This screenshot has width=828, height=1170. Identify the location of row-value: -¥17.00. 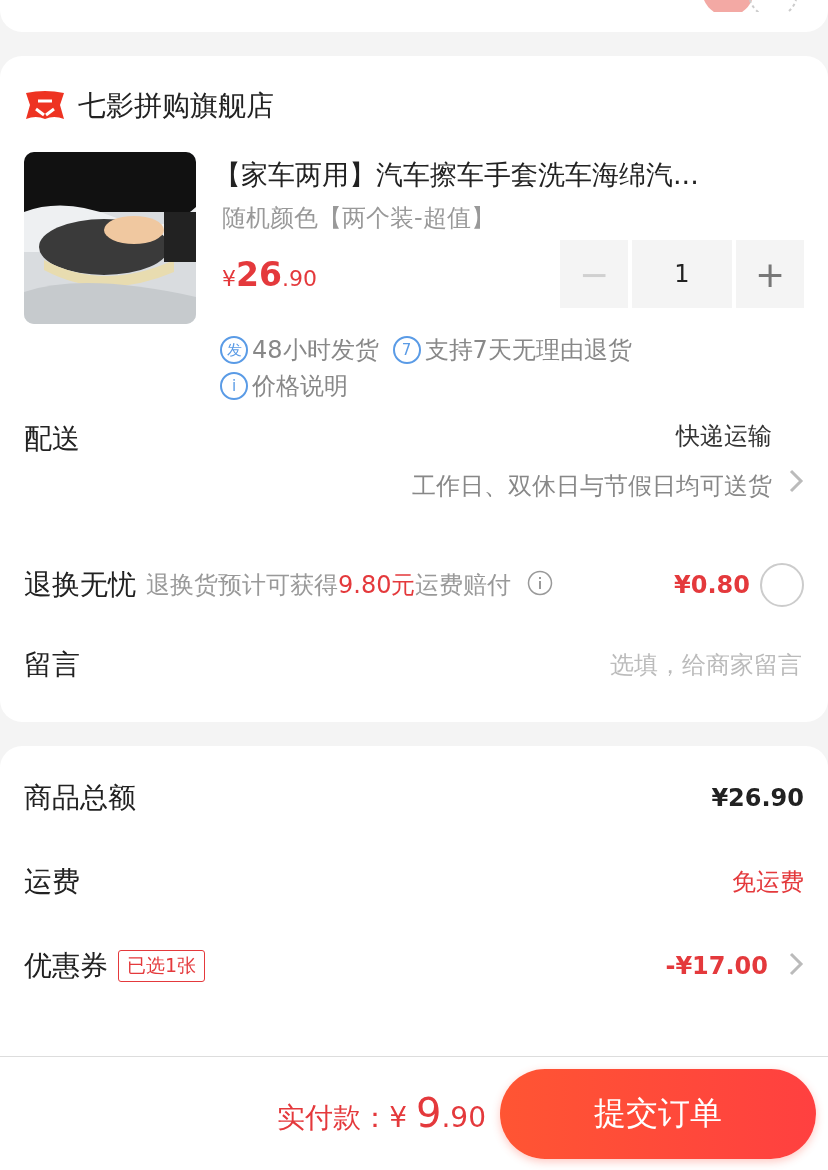
(716, 966).